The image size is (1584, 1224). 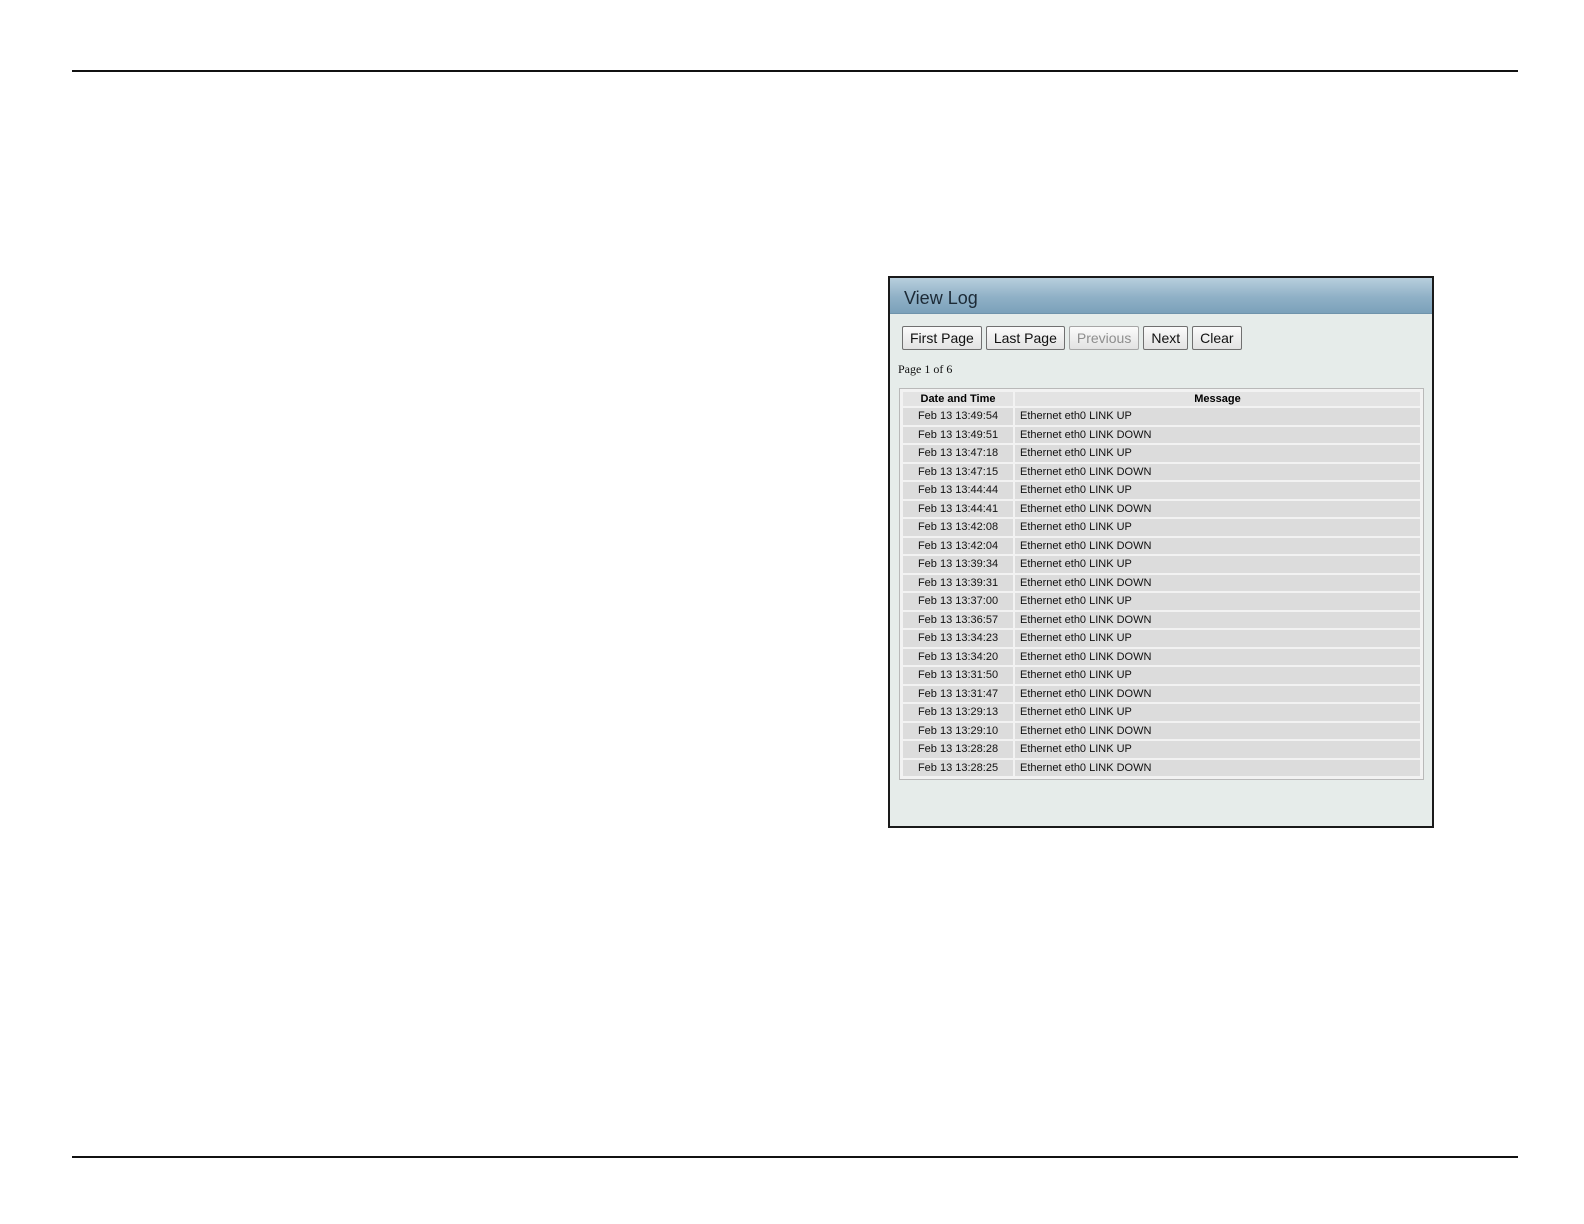 I want to click on last-page-button: Last Page, so click(x=1025, y=338).